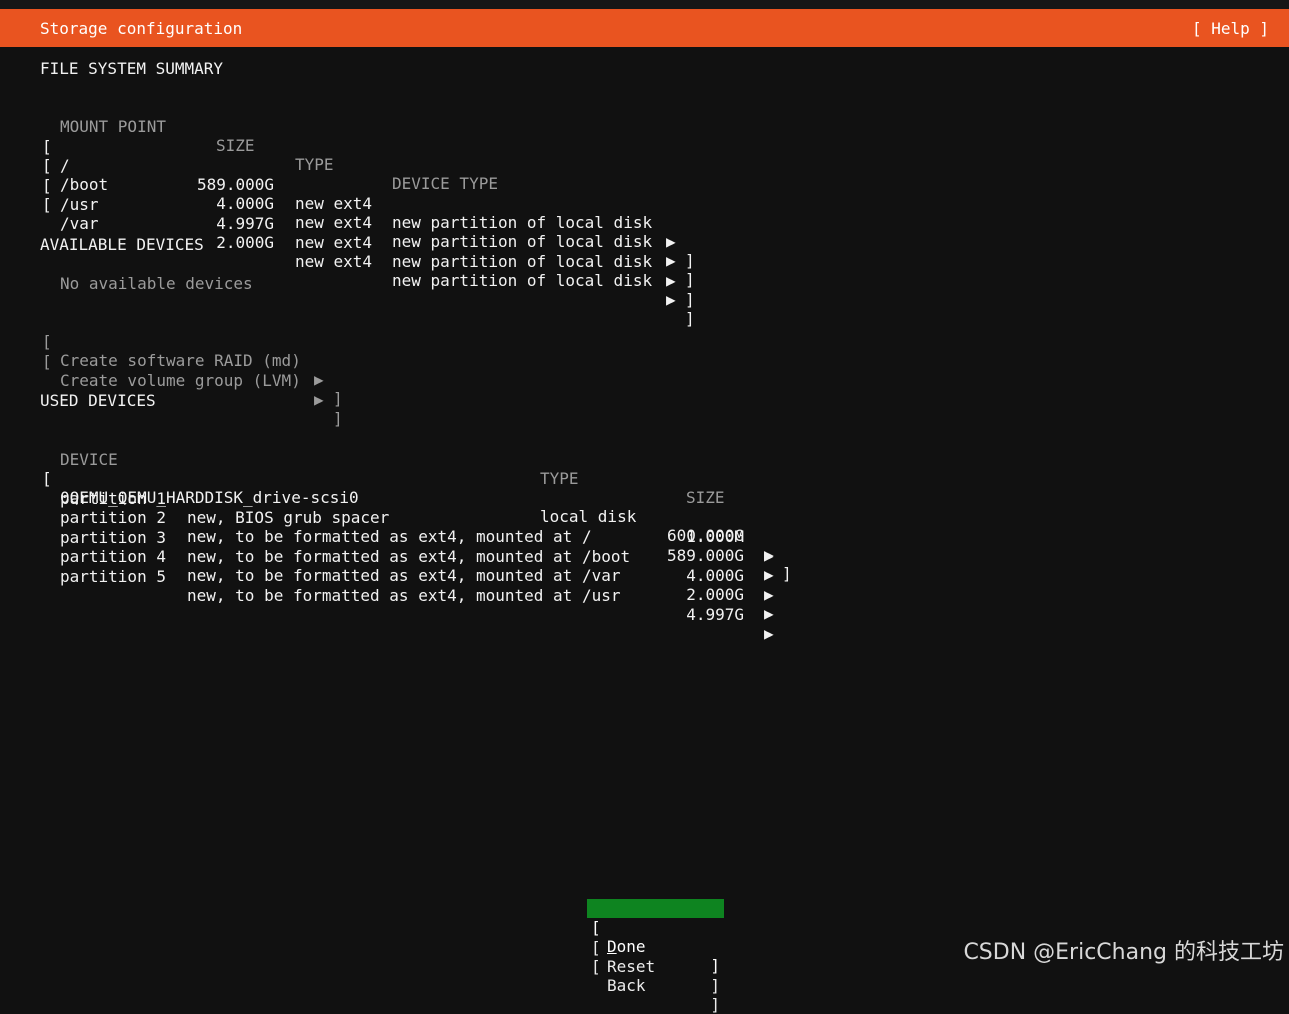  What do you see at coordinates (245, 242) in the screenshot?
I see `size: 2.000G` at bounding box center [245, 242].